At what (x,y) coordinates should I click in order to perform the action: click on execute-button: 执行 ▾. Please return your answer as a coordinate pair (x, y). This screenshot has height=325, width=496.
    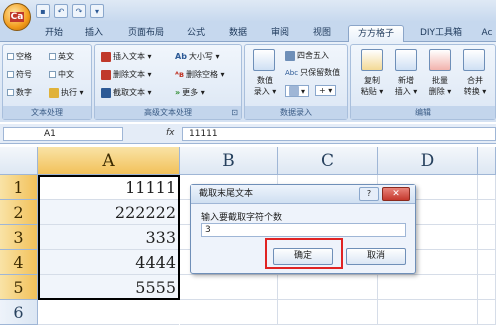
    Looking at the image, I should click on (66, 92).